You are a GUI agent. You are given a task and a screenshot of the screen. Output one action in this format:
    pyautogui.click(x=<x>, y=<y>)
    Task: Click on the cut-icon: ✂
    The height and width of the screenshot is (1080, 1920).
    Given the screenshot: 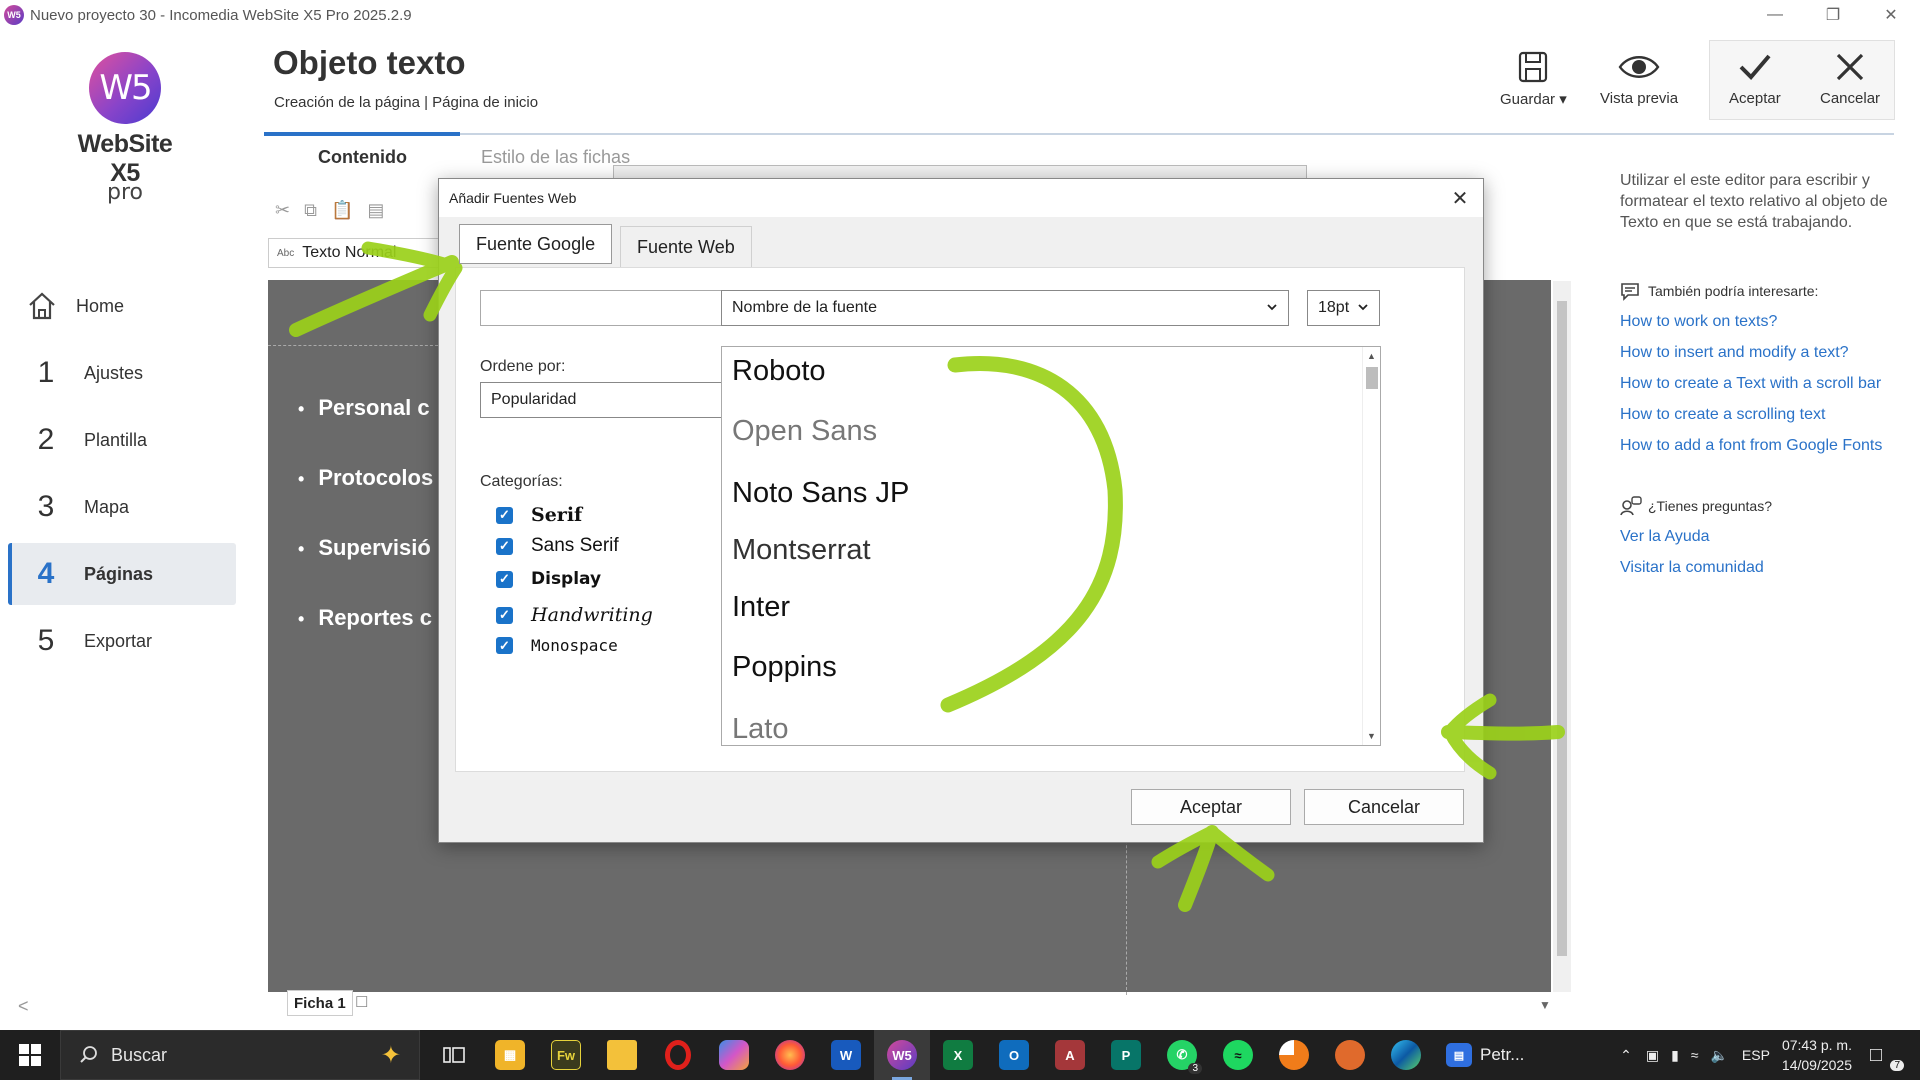 What is the action you would take?
    pyautogui.click(x=282, y=210)
    